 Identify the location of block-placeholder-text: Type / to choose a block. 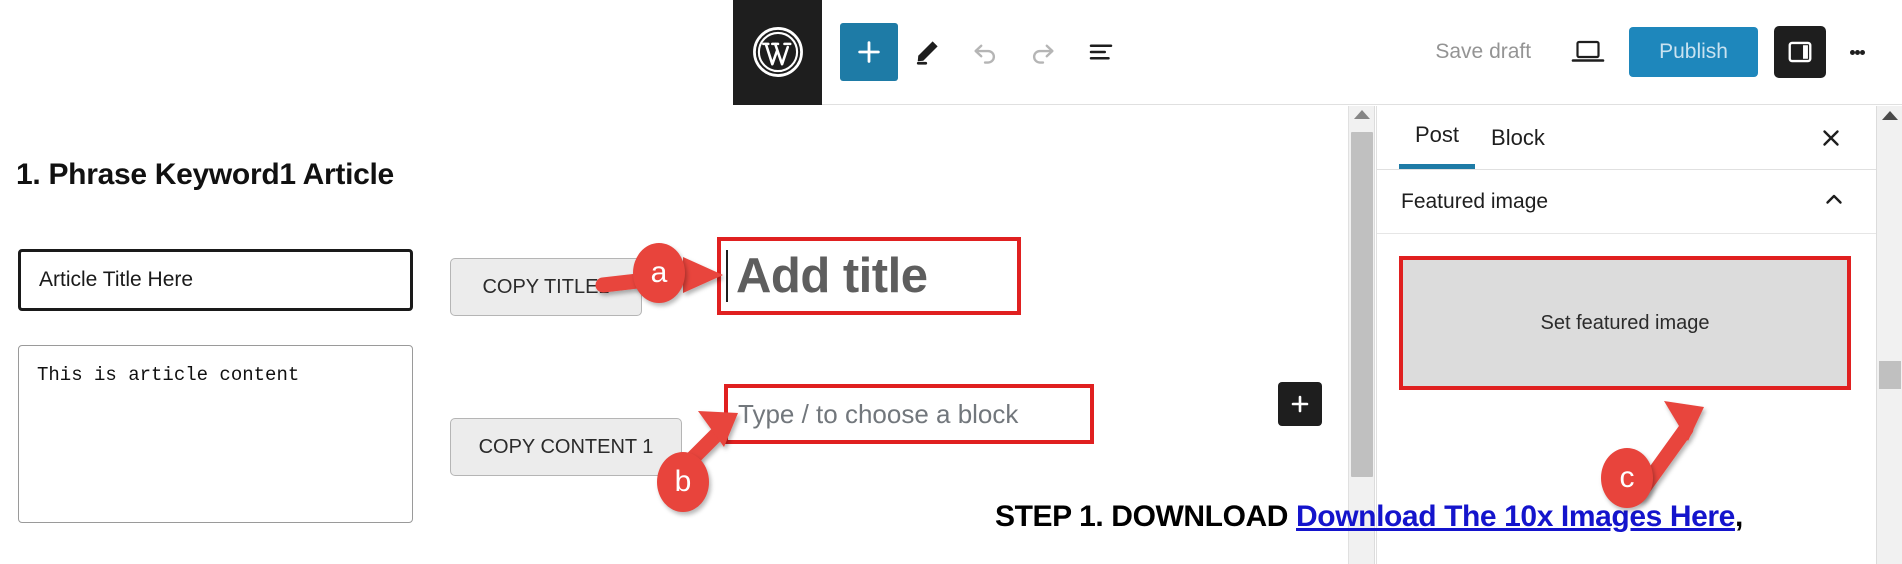
(878, 413).